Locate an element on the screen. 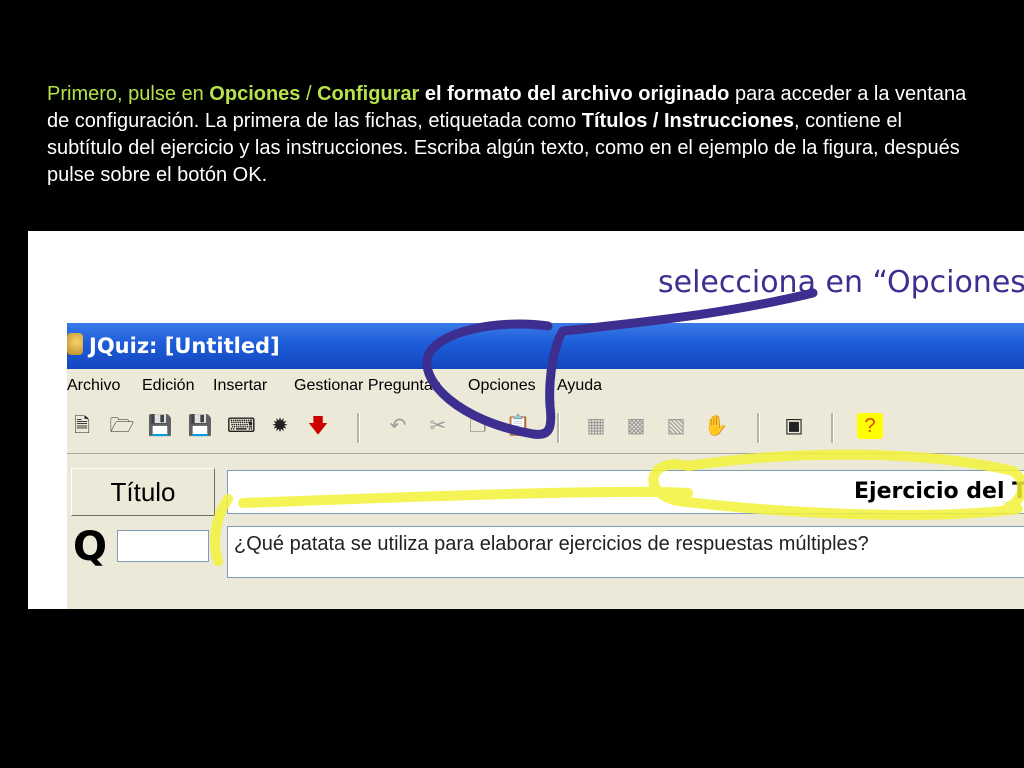 This screenshot has width=1024, height=768. window-title: JQuiz: [Untitled] is located at coordinates (184, 346).